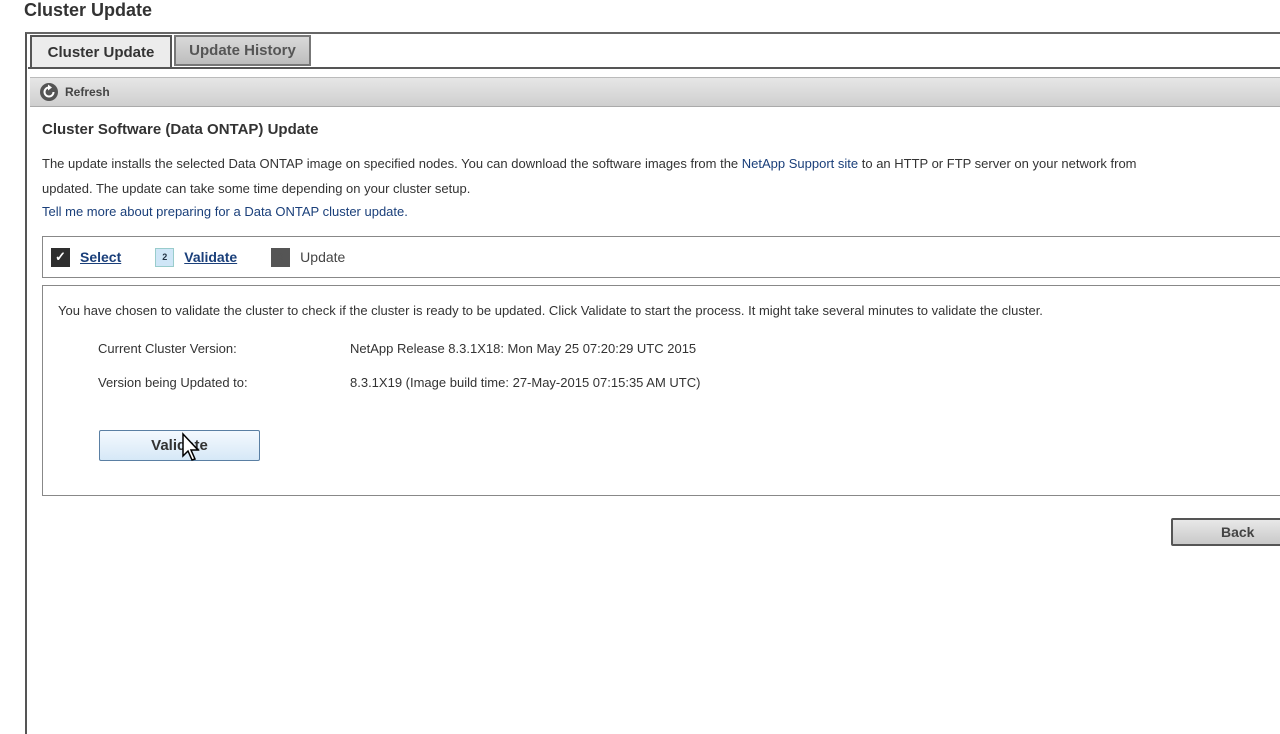  I want to click on step-number-icon: 2, so click(165, 257).